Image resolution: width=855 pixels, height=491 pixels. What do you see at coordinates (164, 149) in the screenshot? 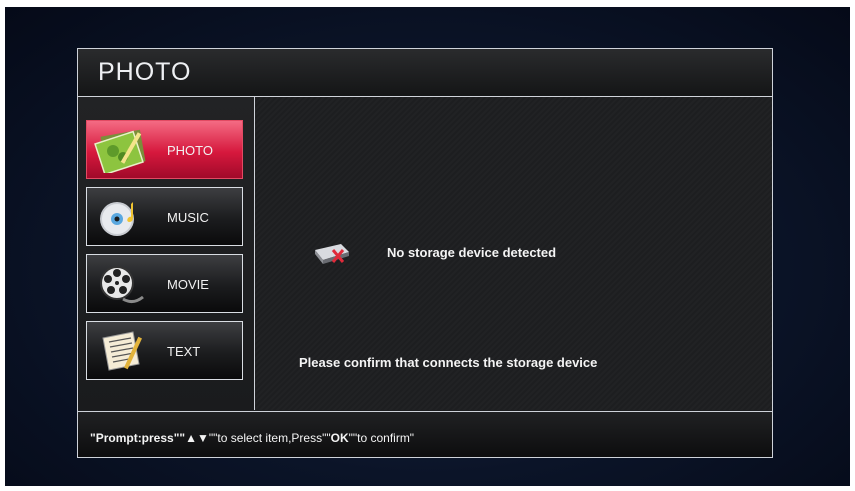
I see `sidebar-item-photo: PHOTO` at bounding box center [164, 149].